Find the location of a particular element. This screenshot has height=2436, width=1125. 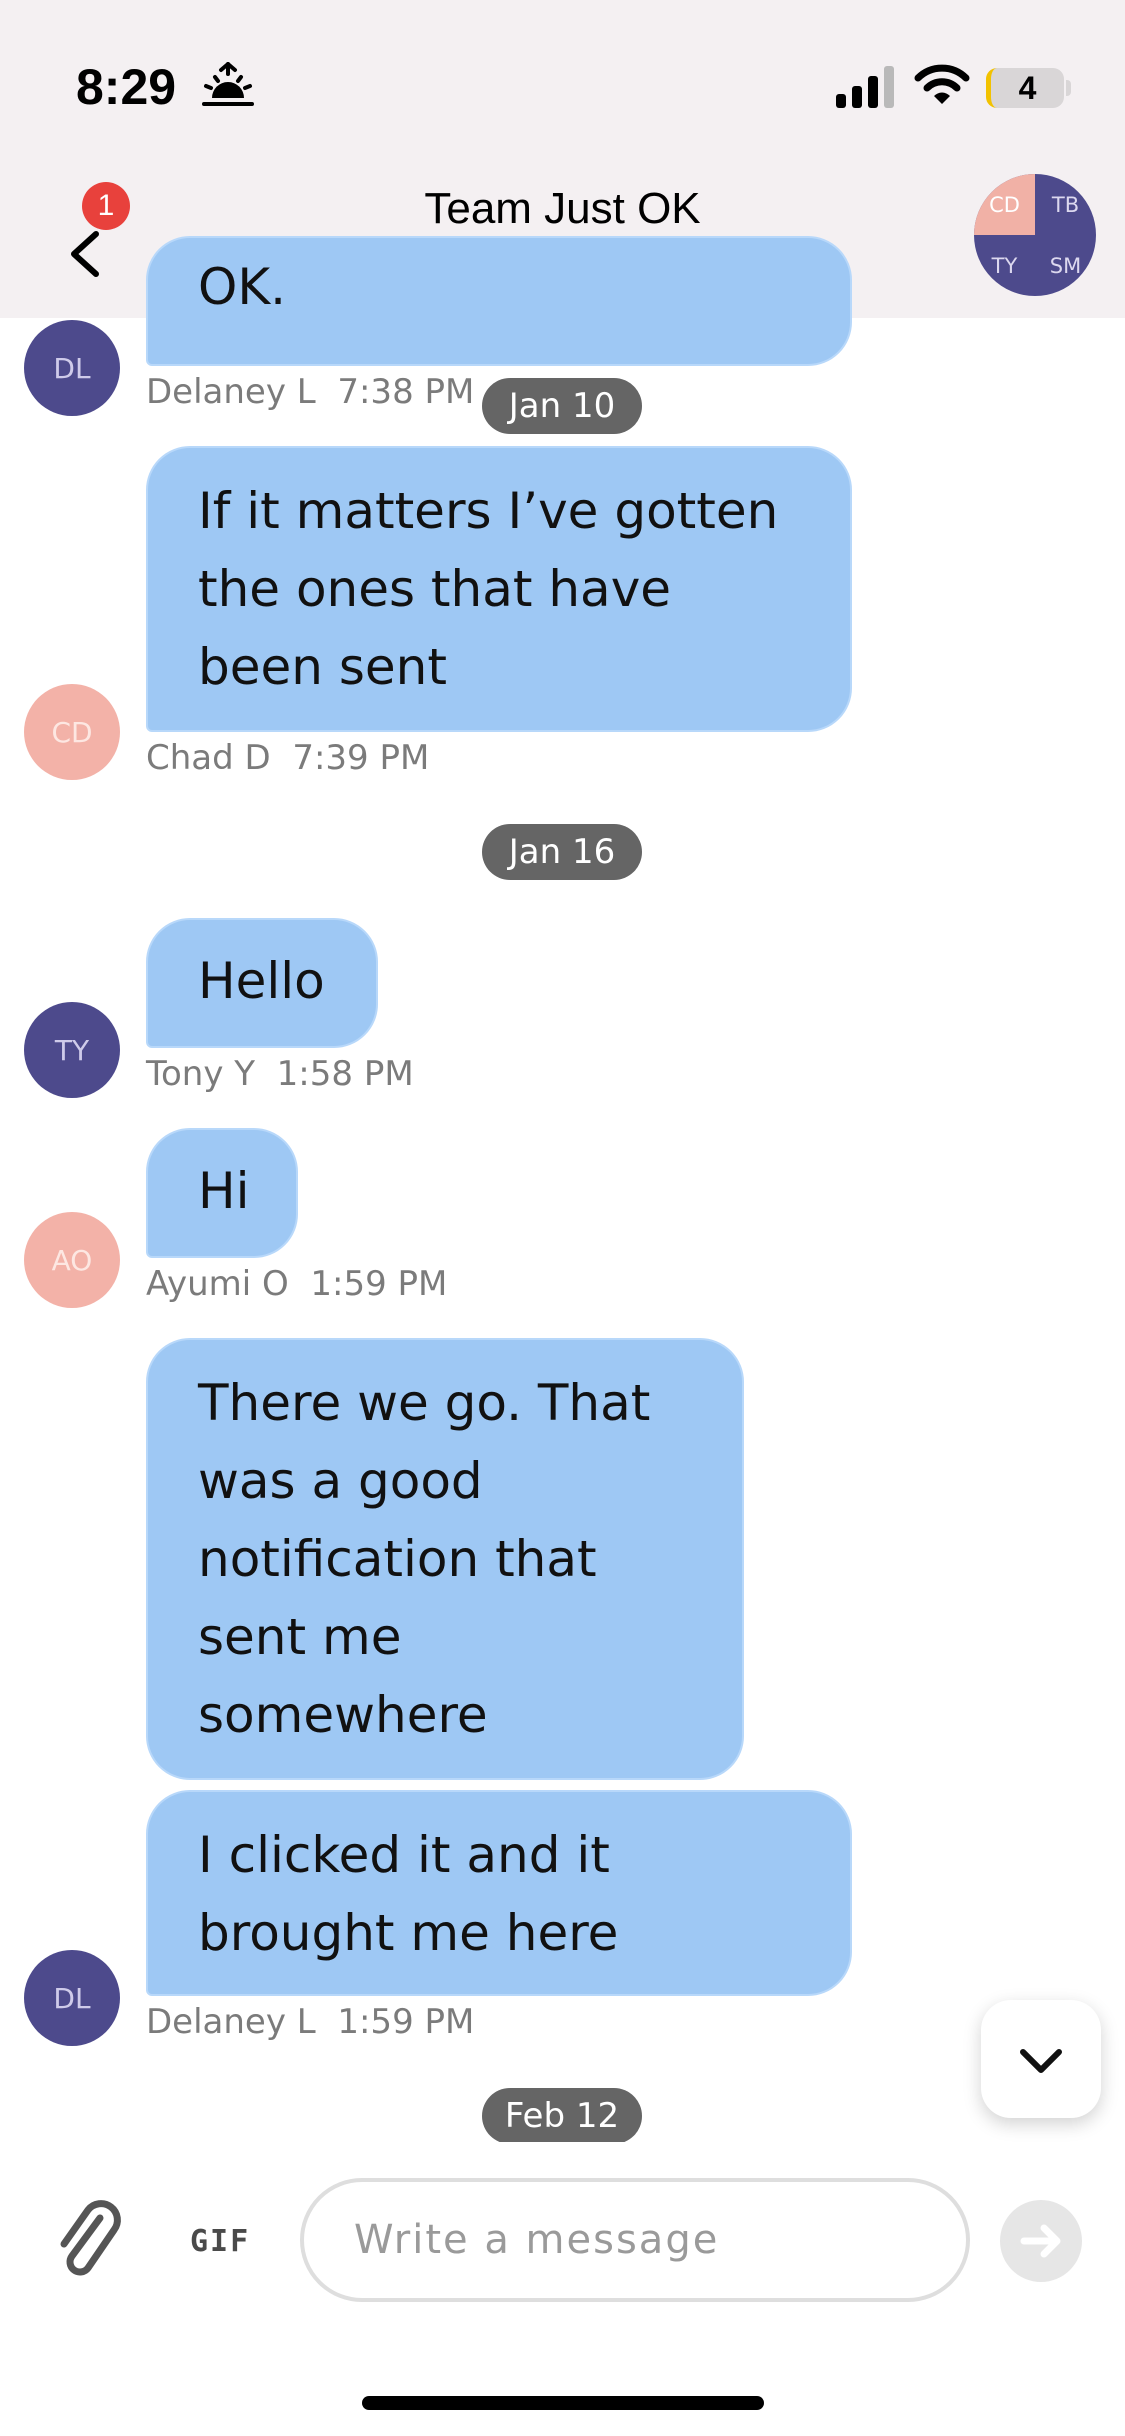

send-arrow-icon is located at coordinates (1040, 2241).